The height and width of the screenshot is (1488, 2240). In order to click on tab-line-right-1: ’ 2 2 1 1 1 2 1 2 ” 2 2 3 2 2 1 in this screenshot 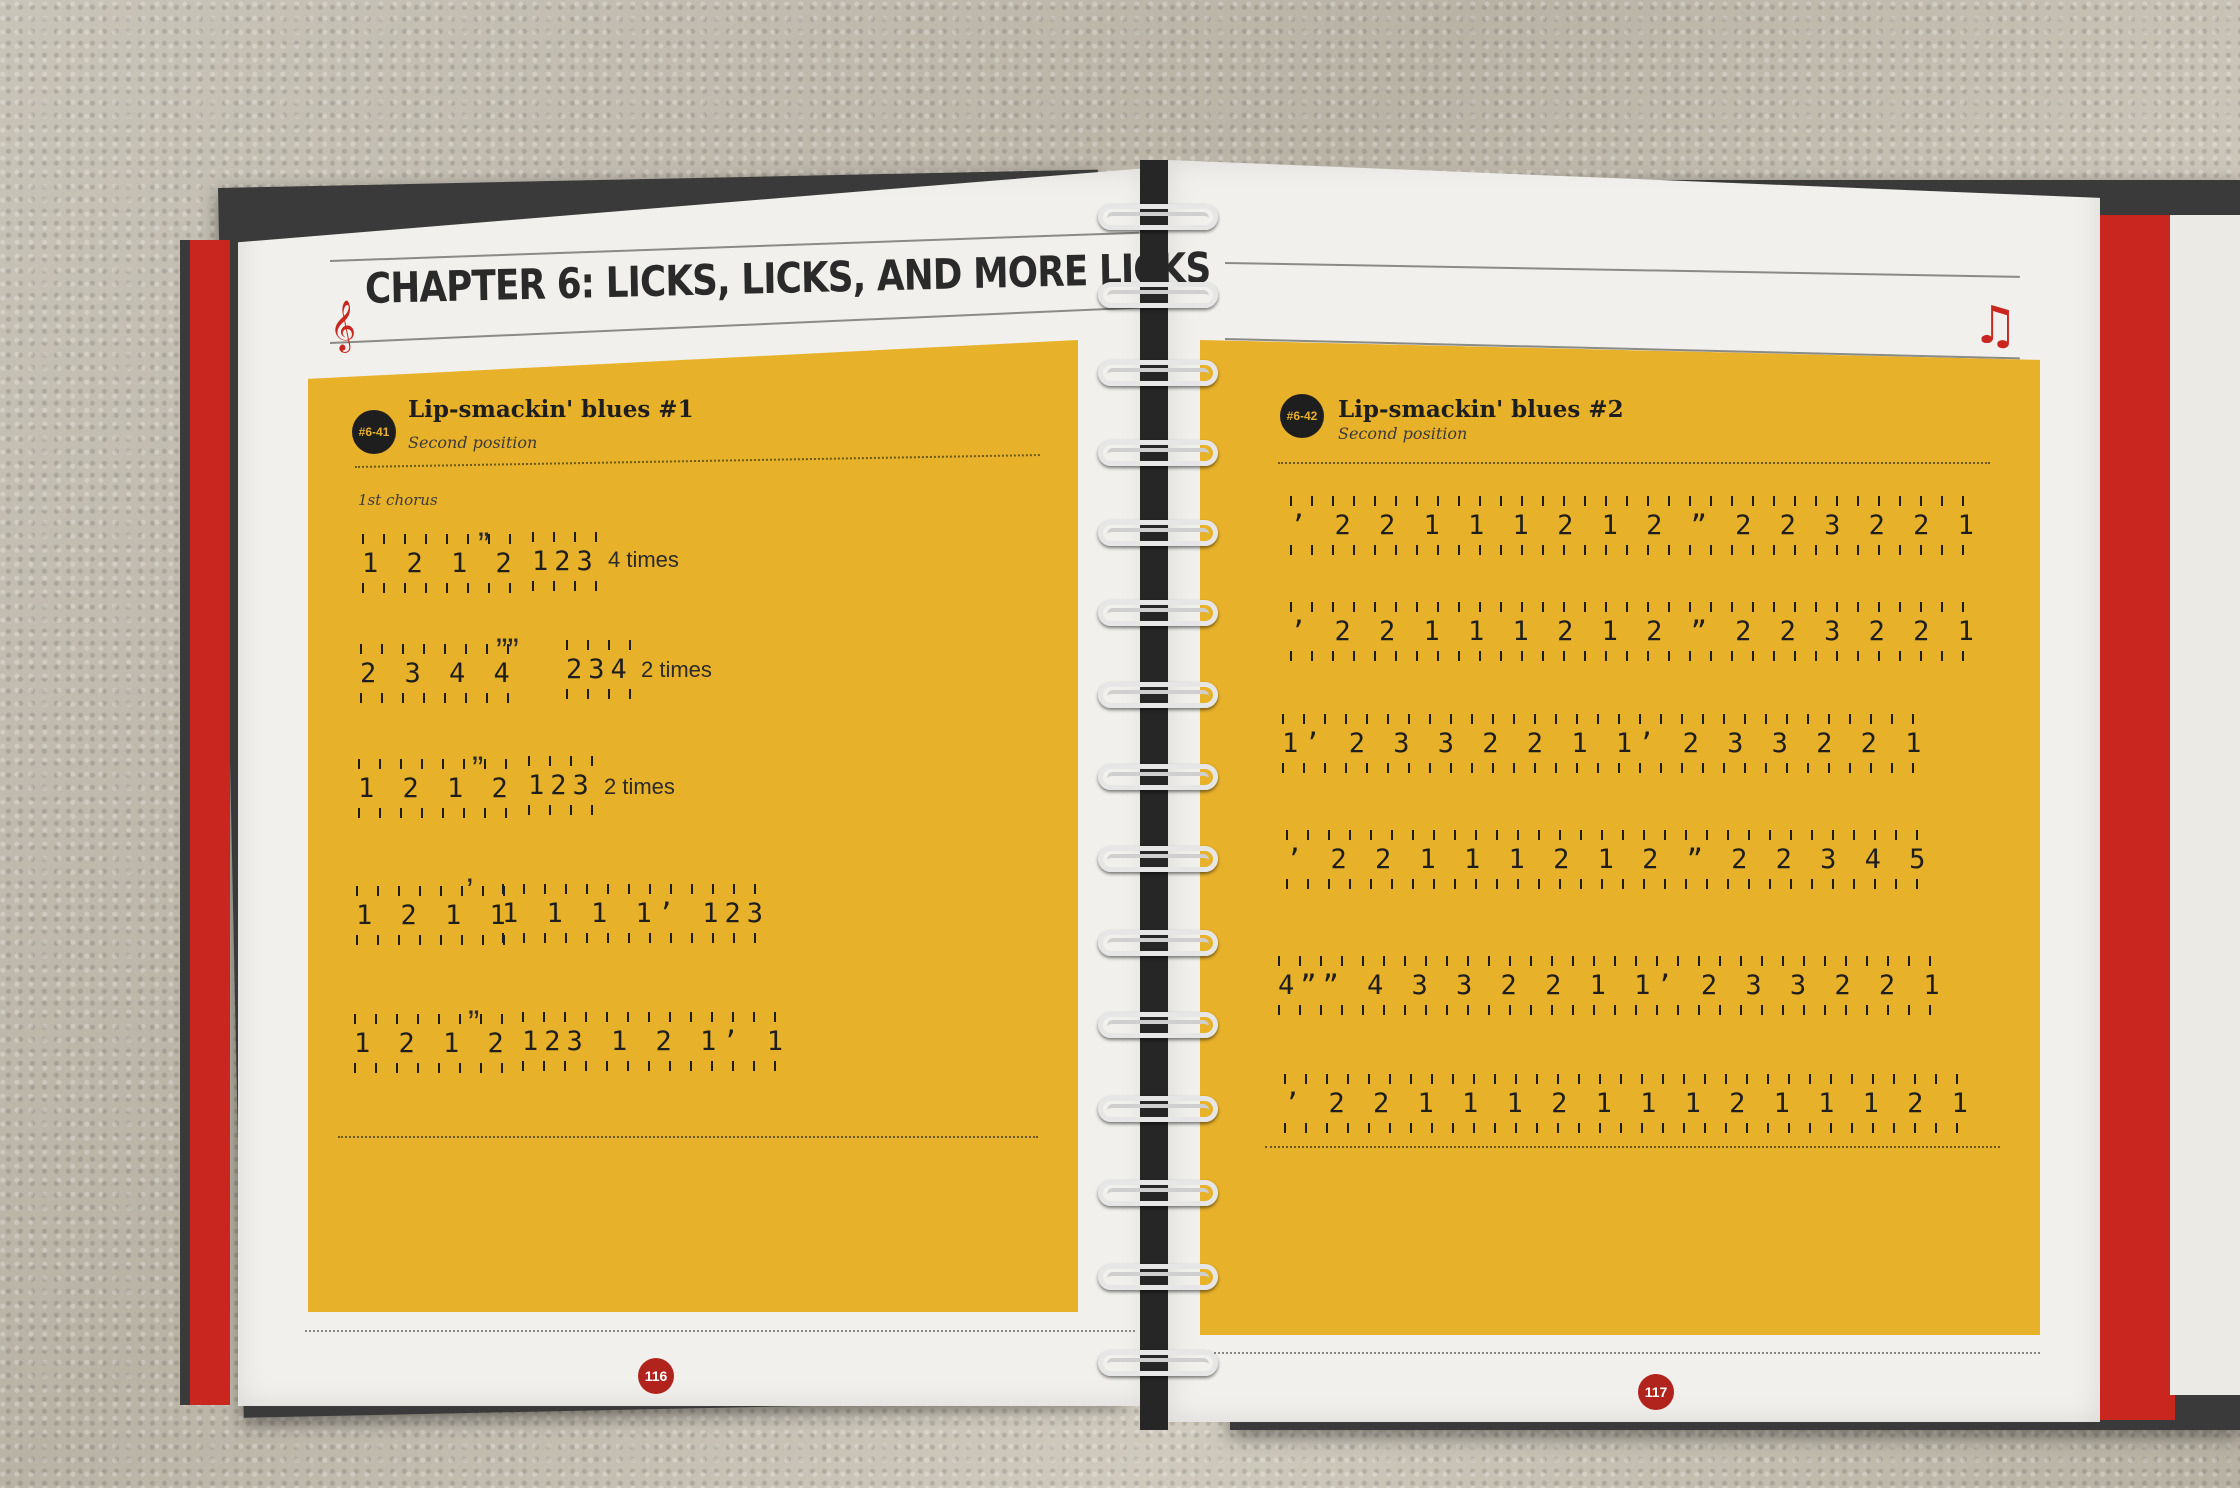, I will do `click(1635, 525)`.